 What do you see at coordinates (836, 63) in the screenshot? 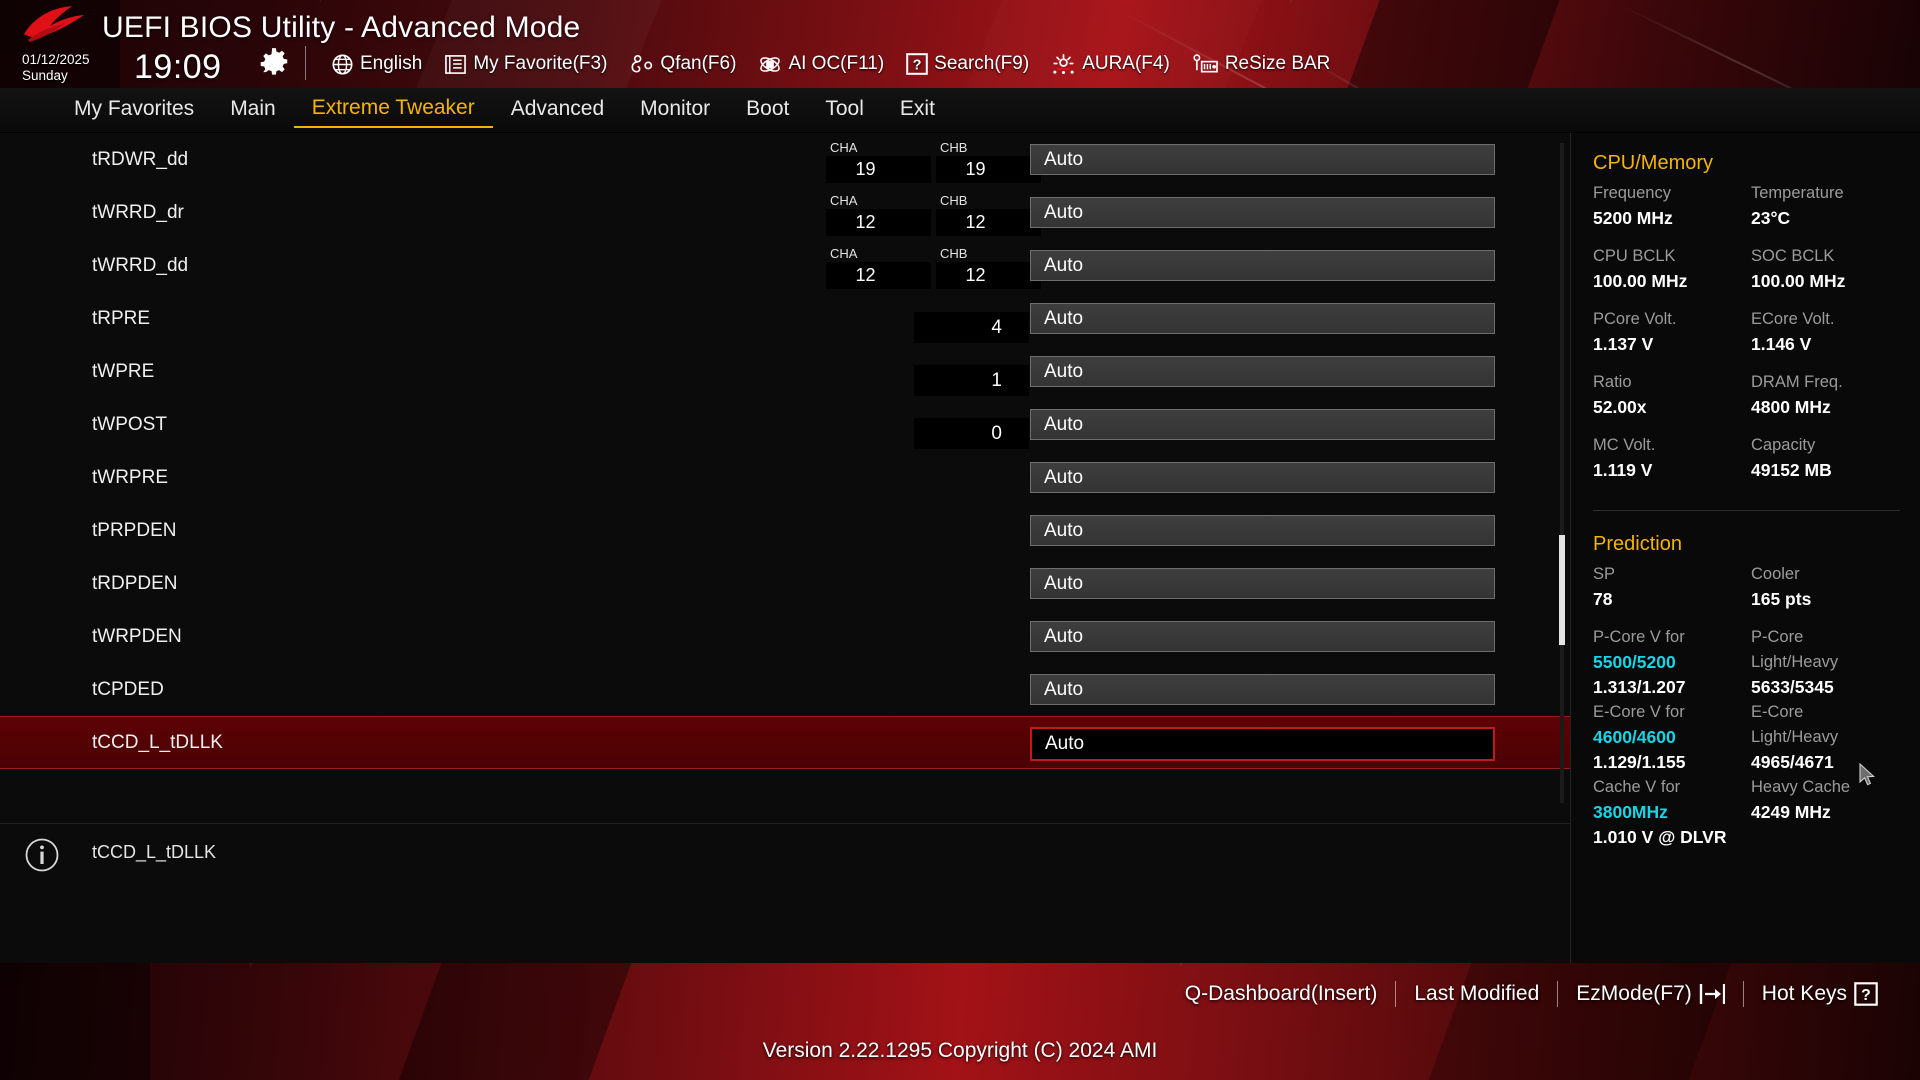
I see `toolbar-ai-oc-label: AI OC(F11)` at bounding box center [836, 63].